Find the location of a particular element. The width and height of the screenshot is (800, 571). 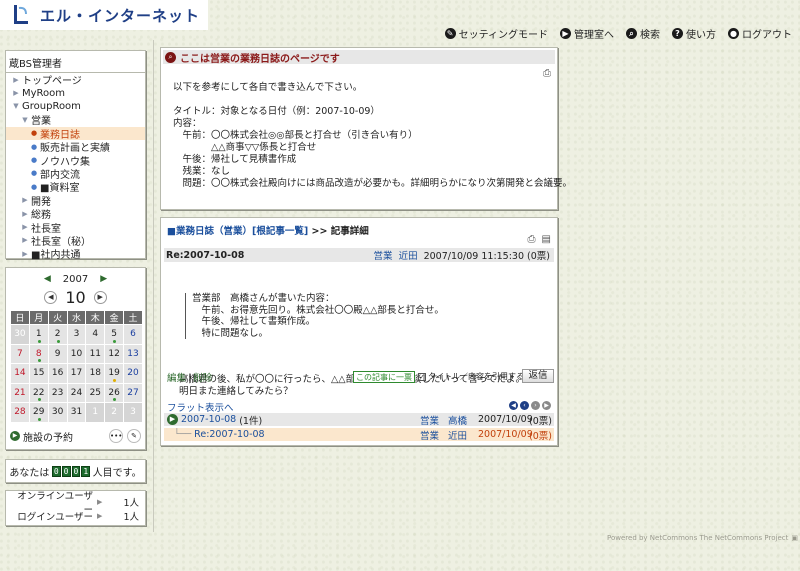

next-page-icon: › is located at coordinates (535, 405).